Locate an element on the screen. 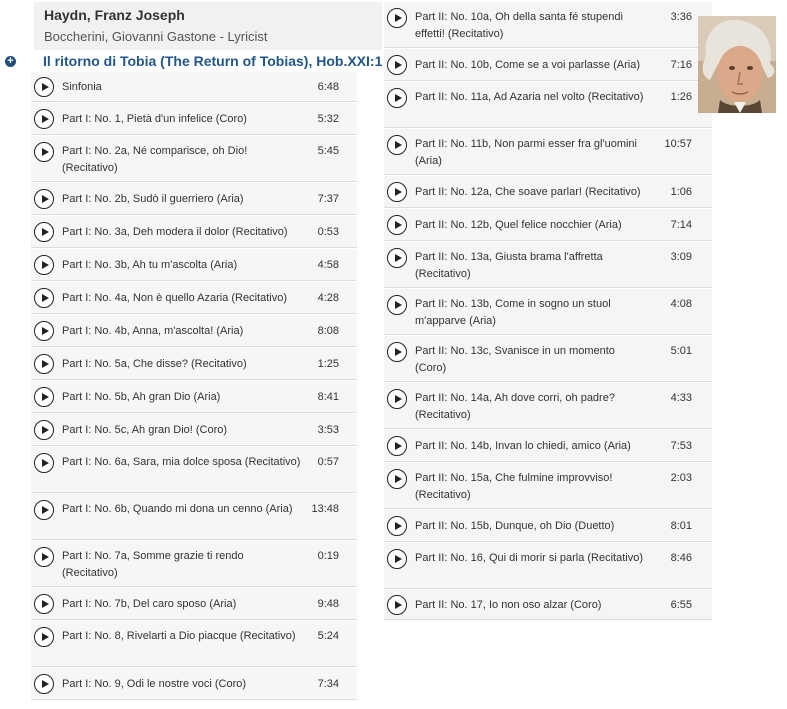 Image resolution: width=787 pixels, height=709 pixels. track-name: Part I: No. 5b, Ah gran Dio (Aria) is located at coordinates (141, 397).